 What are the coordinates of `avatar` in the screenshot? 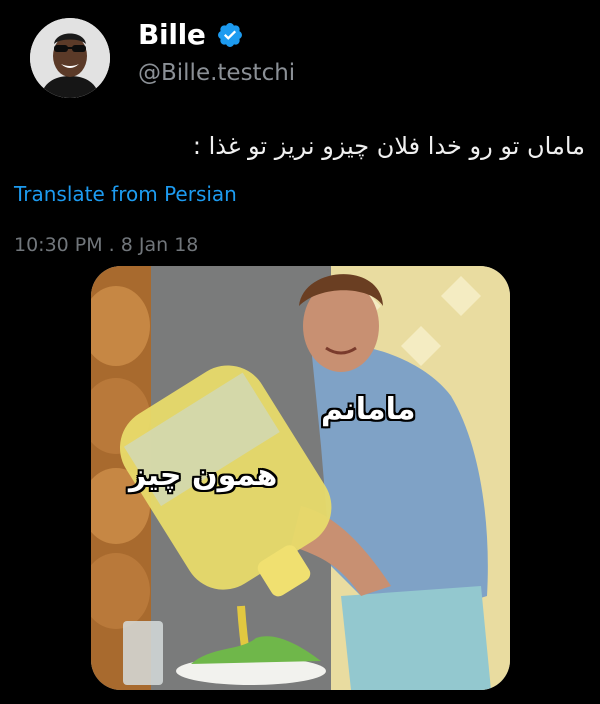 It's located at (70, 58).